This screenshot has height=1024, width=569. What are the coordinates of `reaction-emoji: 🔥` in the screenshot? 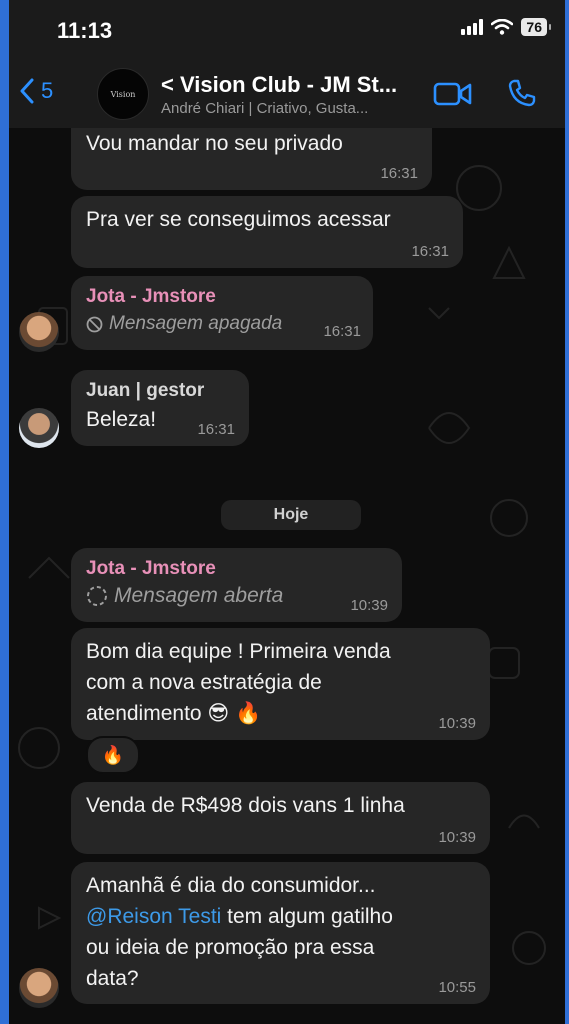 It's located at (113, 754).